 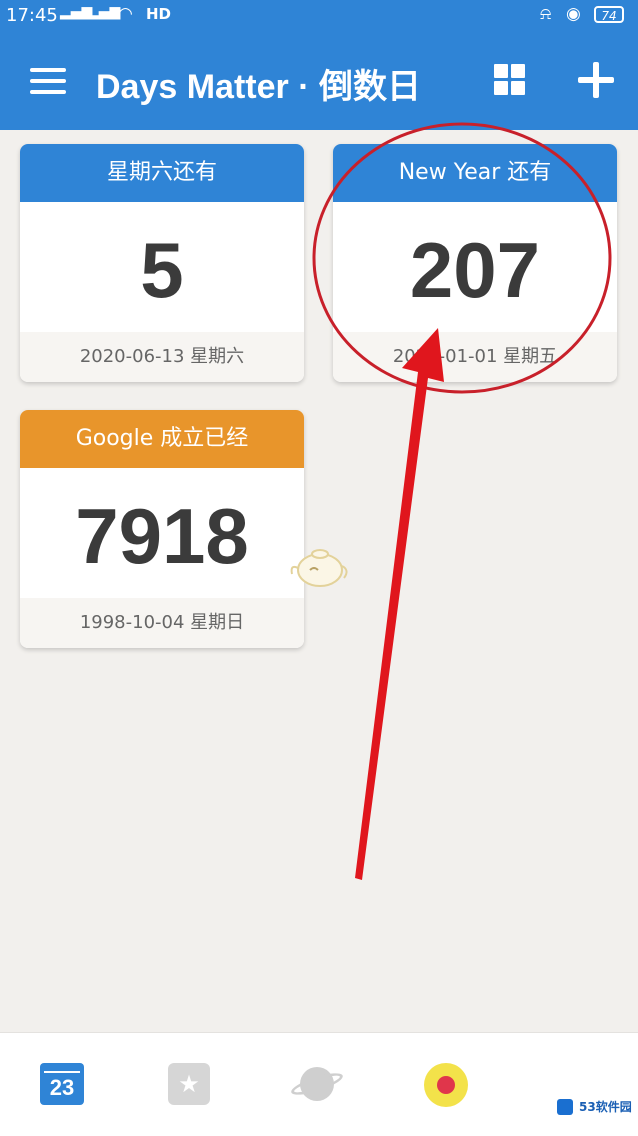 What do you see at coordinates (447, 1084) in the screenshot?
I see `tomato-icon` at bounding box center [447, 1084].